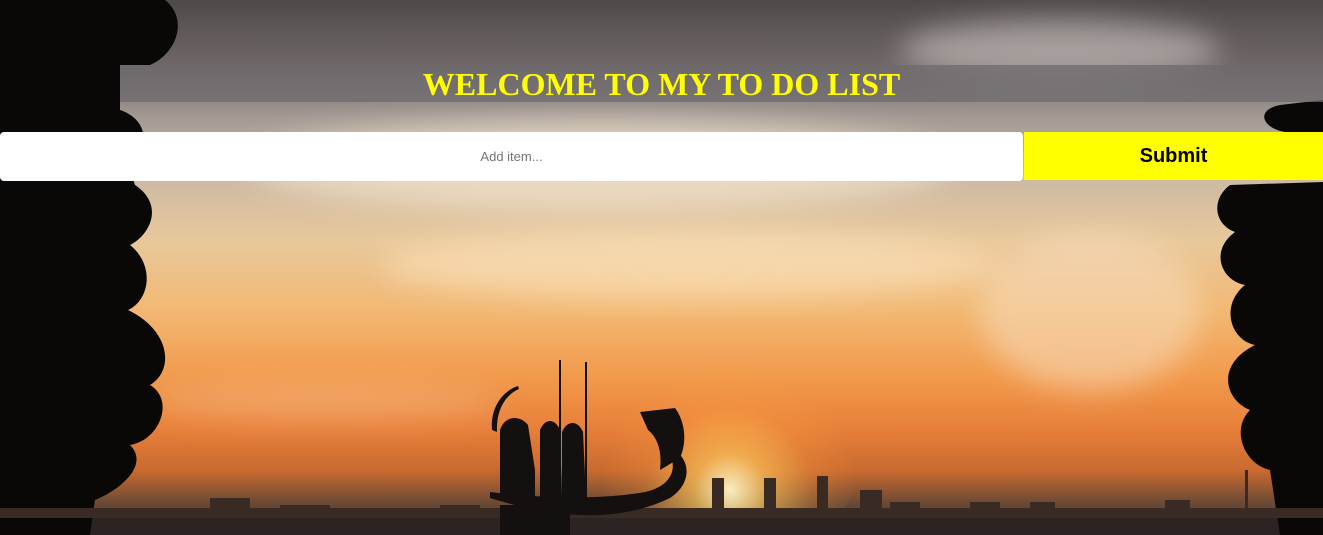  I want to click on submit-button: Submit, so click(1173, 156).